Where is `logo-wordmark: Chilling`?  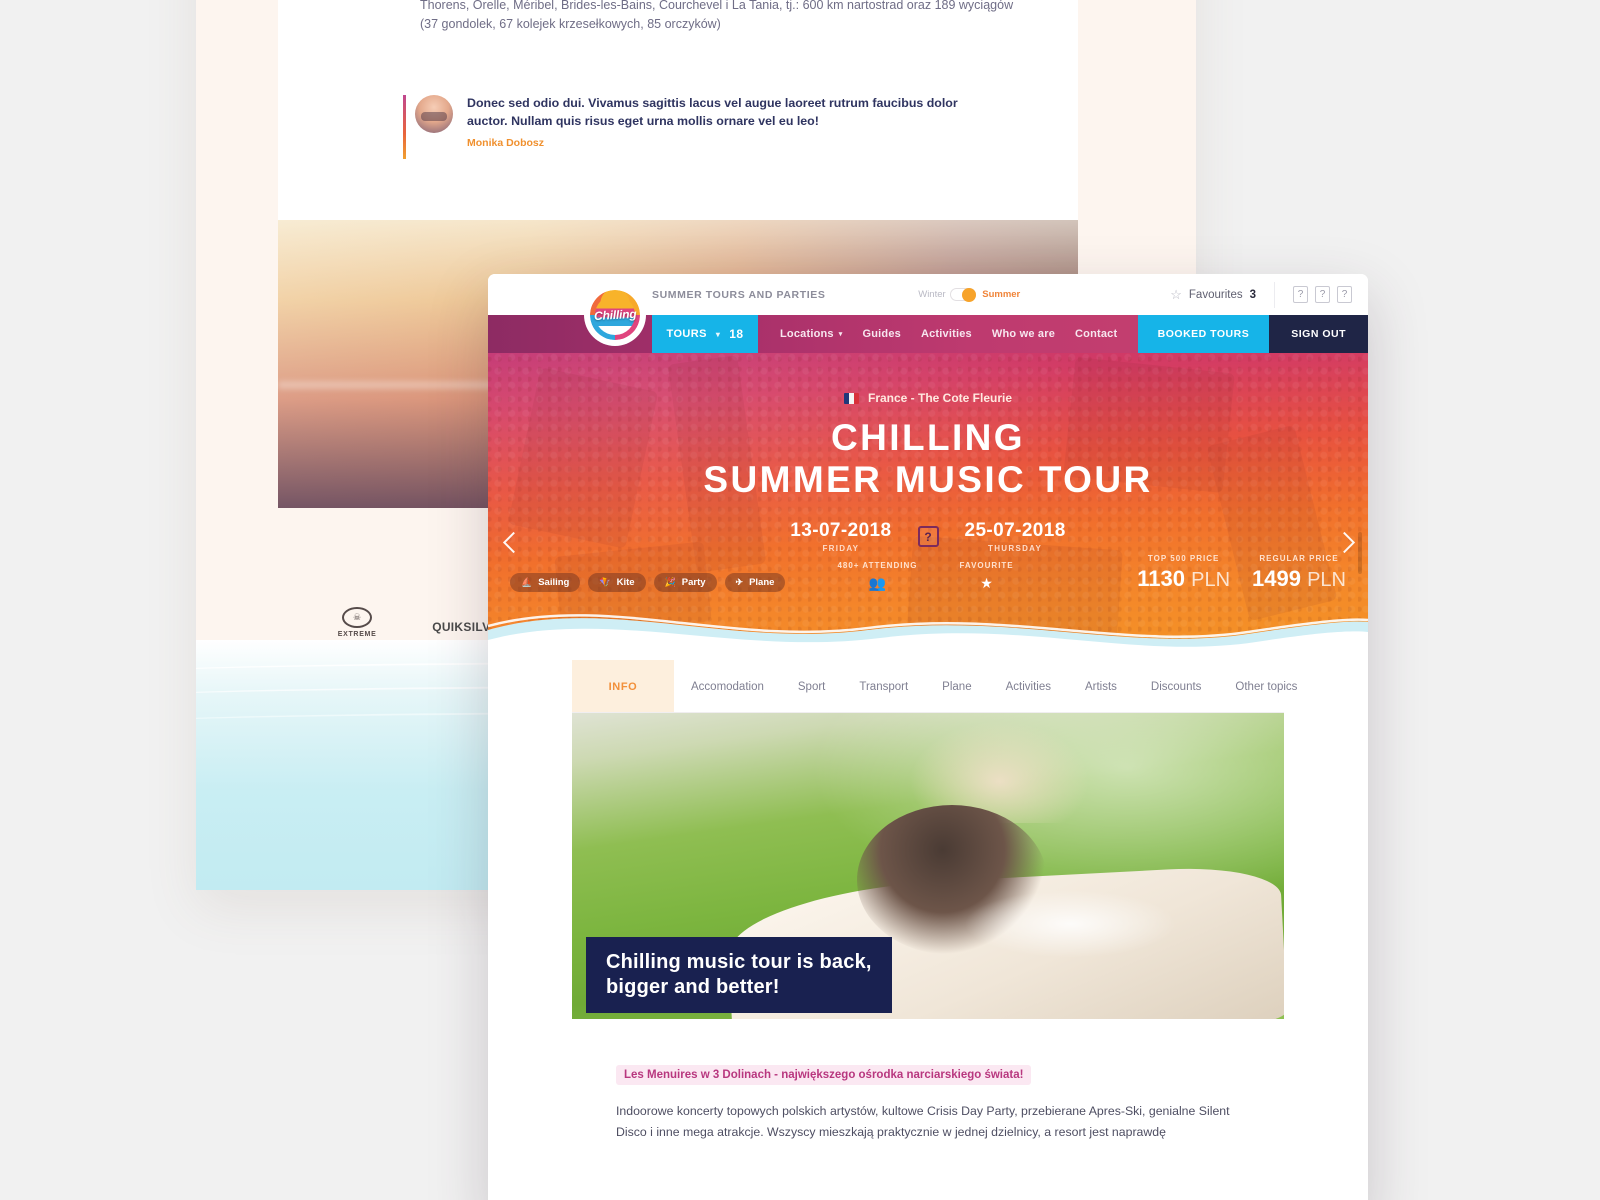
logo-wordmark: Chilling is located at coordinates (615, 315).